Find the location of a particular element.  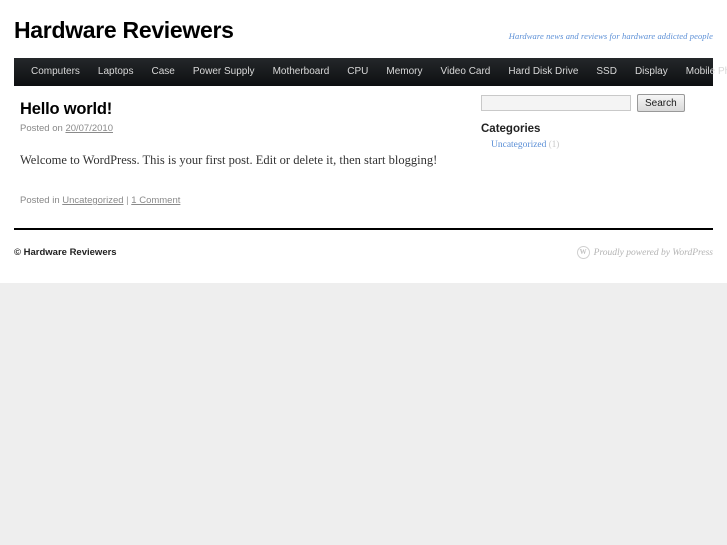

footer-generator: W Proudly powered by WordPress is located at coordinates (644, 252).